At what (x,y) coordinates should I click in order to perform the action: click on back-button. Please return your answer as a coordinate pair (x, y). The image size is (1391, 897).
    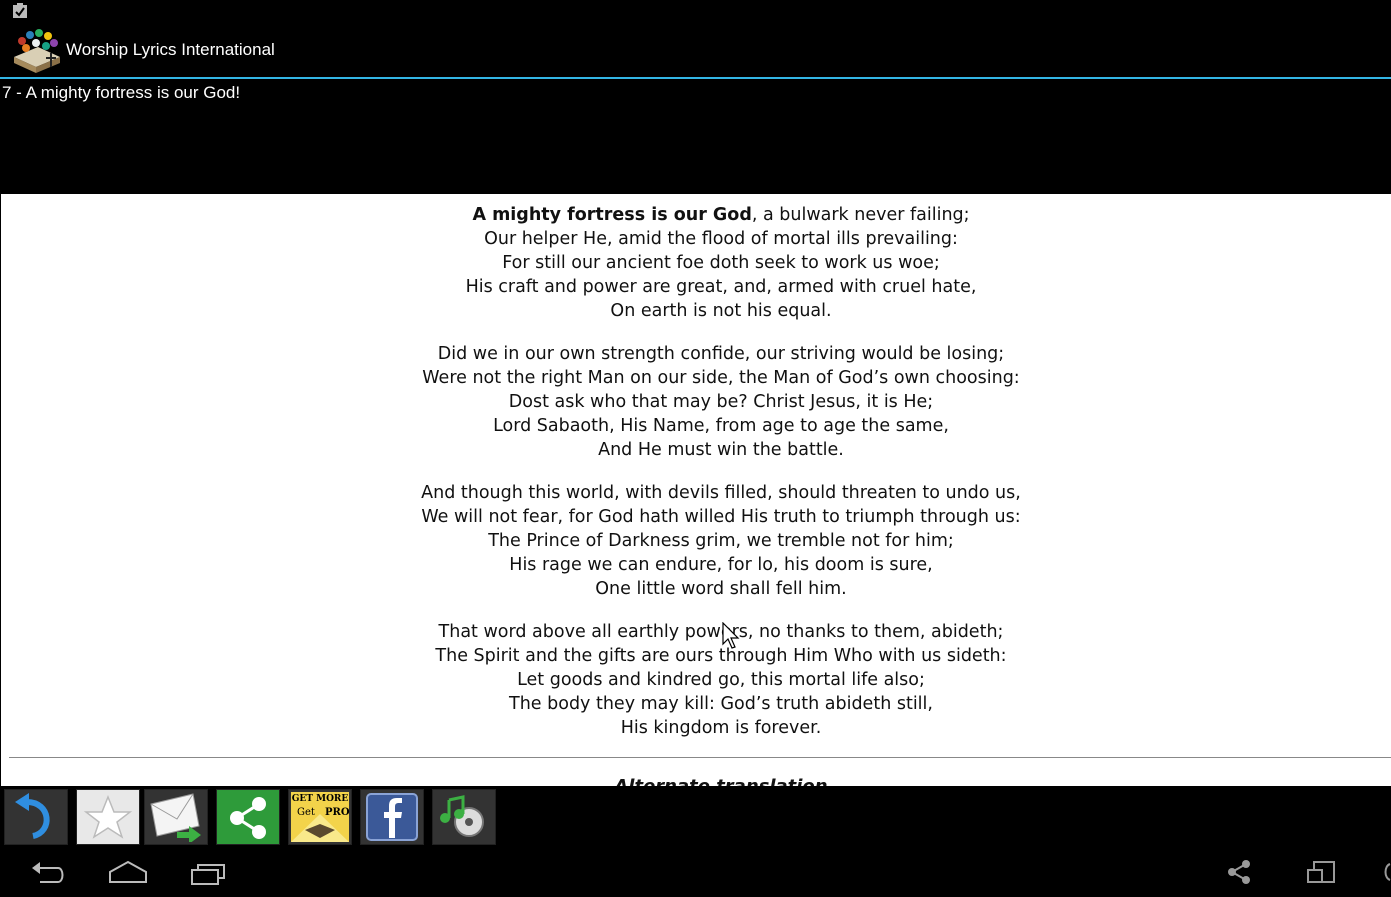
    Looking at the image, I should click on (36, 817).